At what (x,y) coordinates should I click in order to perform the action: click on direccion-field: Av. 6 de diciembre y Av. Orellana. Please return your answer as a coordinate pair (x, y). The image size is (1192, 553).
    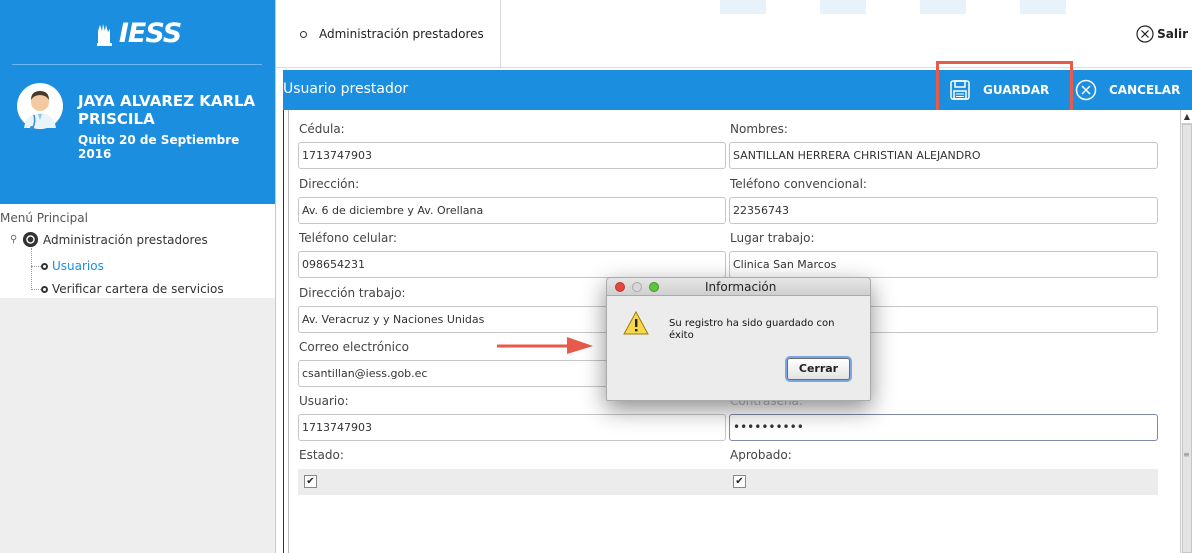
    Looking at the image, I should click on (512, 210).